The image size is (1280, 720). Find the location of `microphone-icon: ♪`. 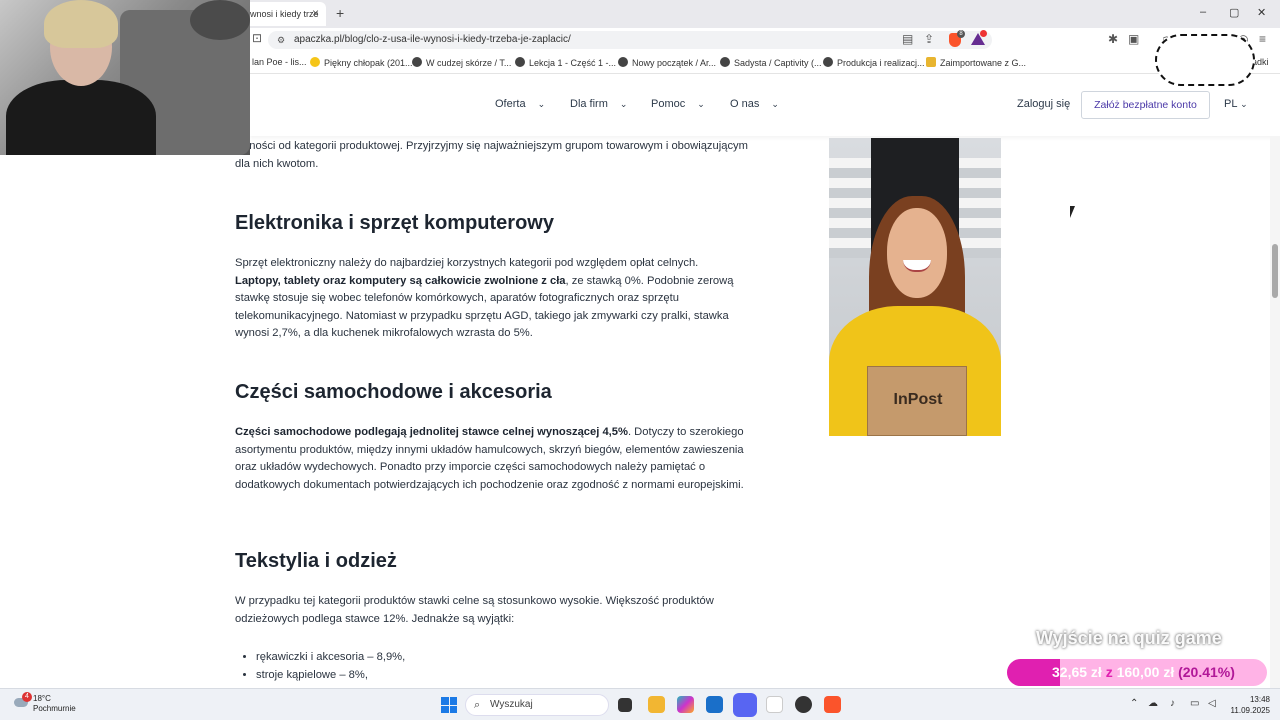

microphone-icon: ♪ is located at coordinates (1172, 703).